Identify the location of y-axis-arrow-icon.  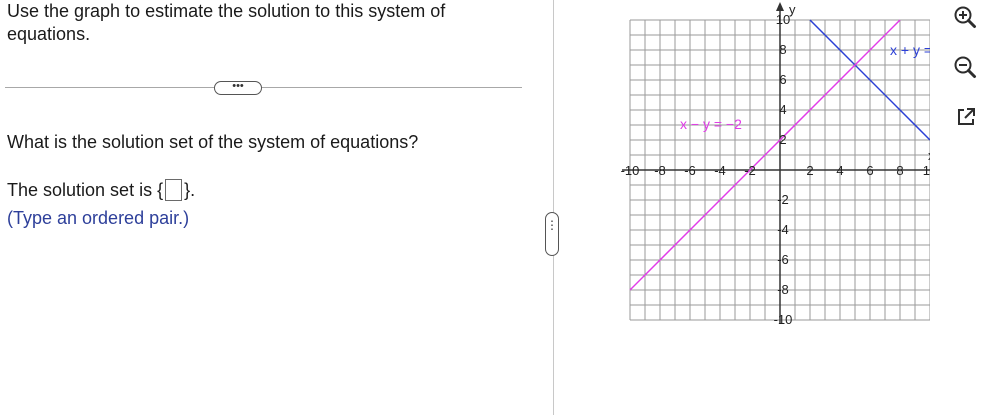
(780, 6).